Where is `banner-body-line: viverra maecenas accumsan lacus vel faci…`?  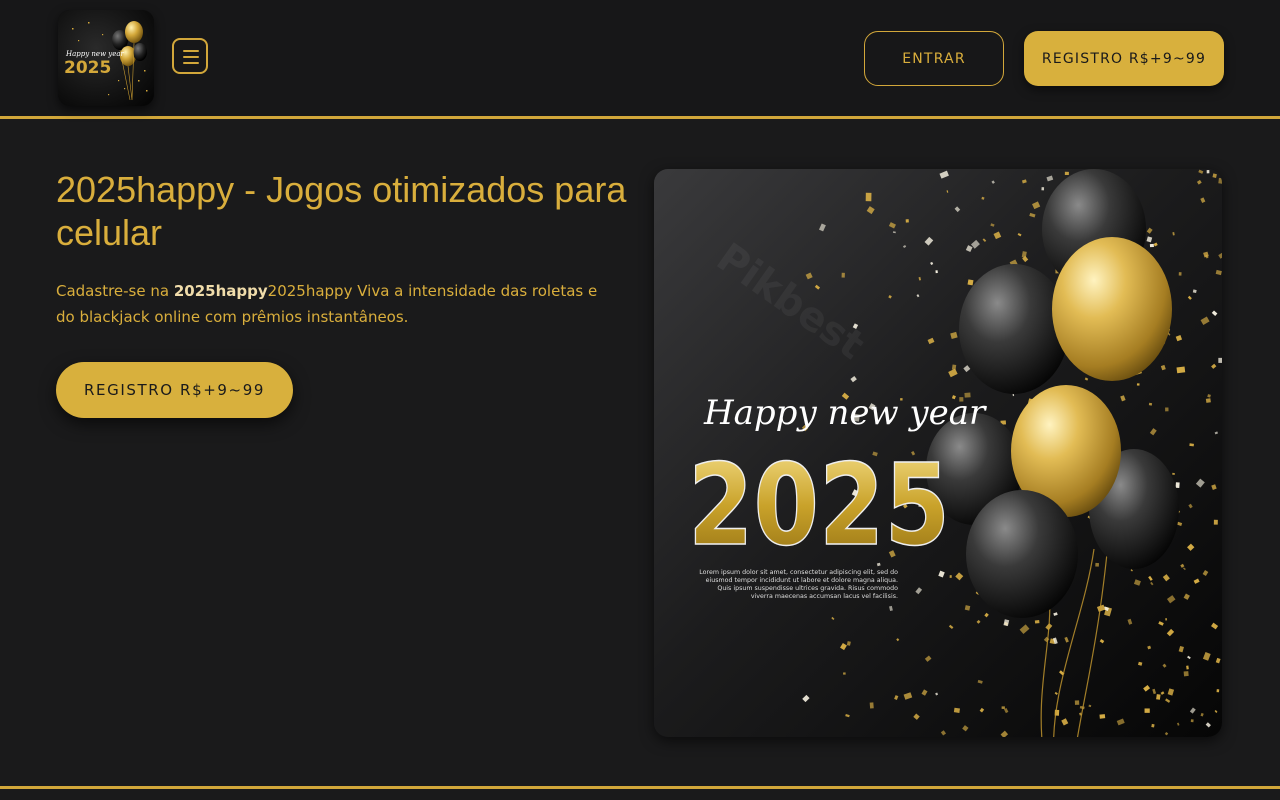
banner-body-line: viverra maecenas accumsan lacus vel faci… is located at coordinates (824, 596).